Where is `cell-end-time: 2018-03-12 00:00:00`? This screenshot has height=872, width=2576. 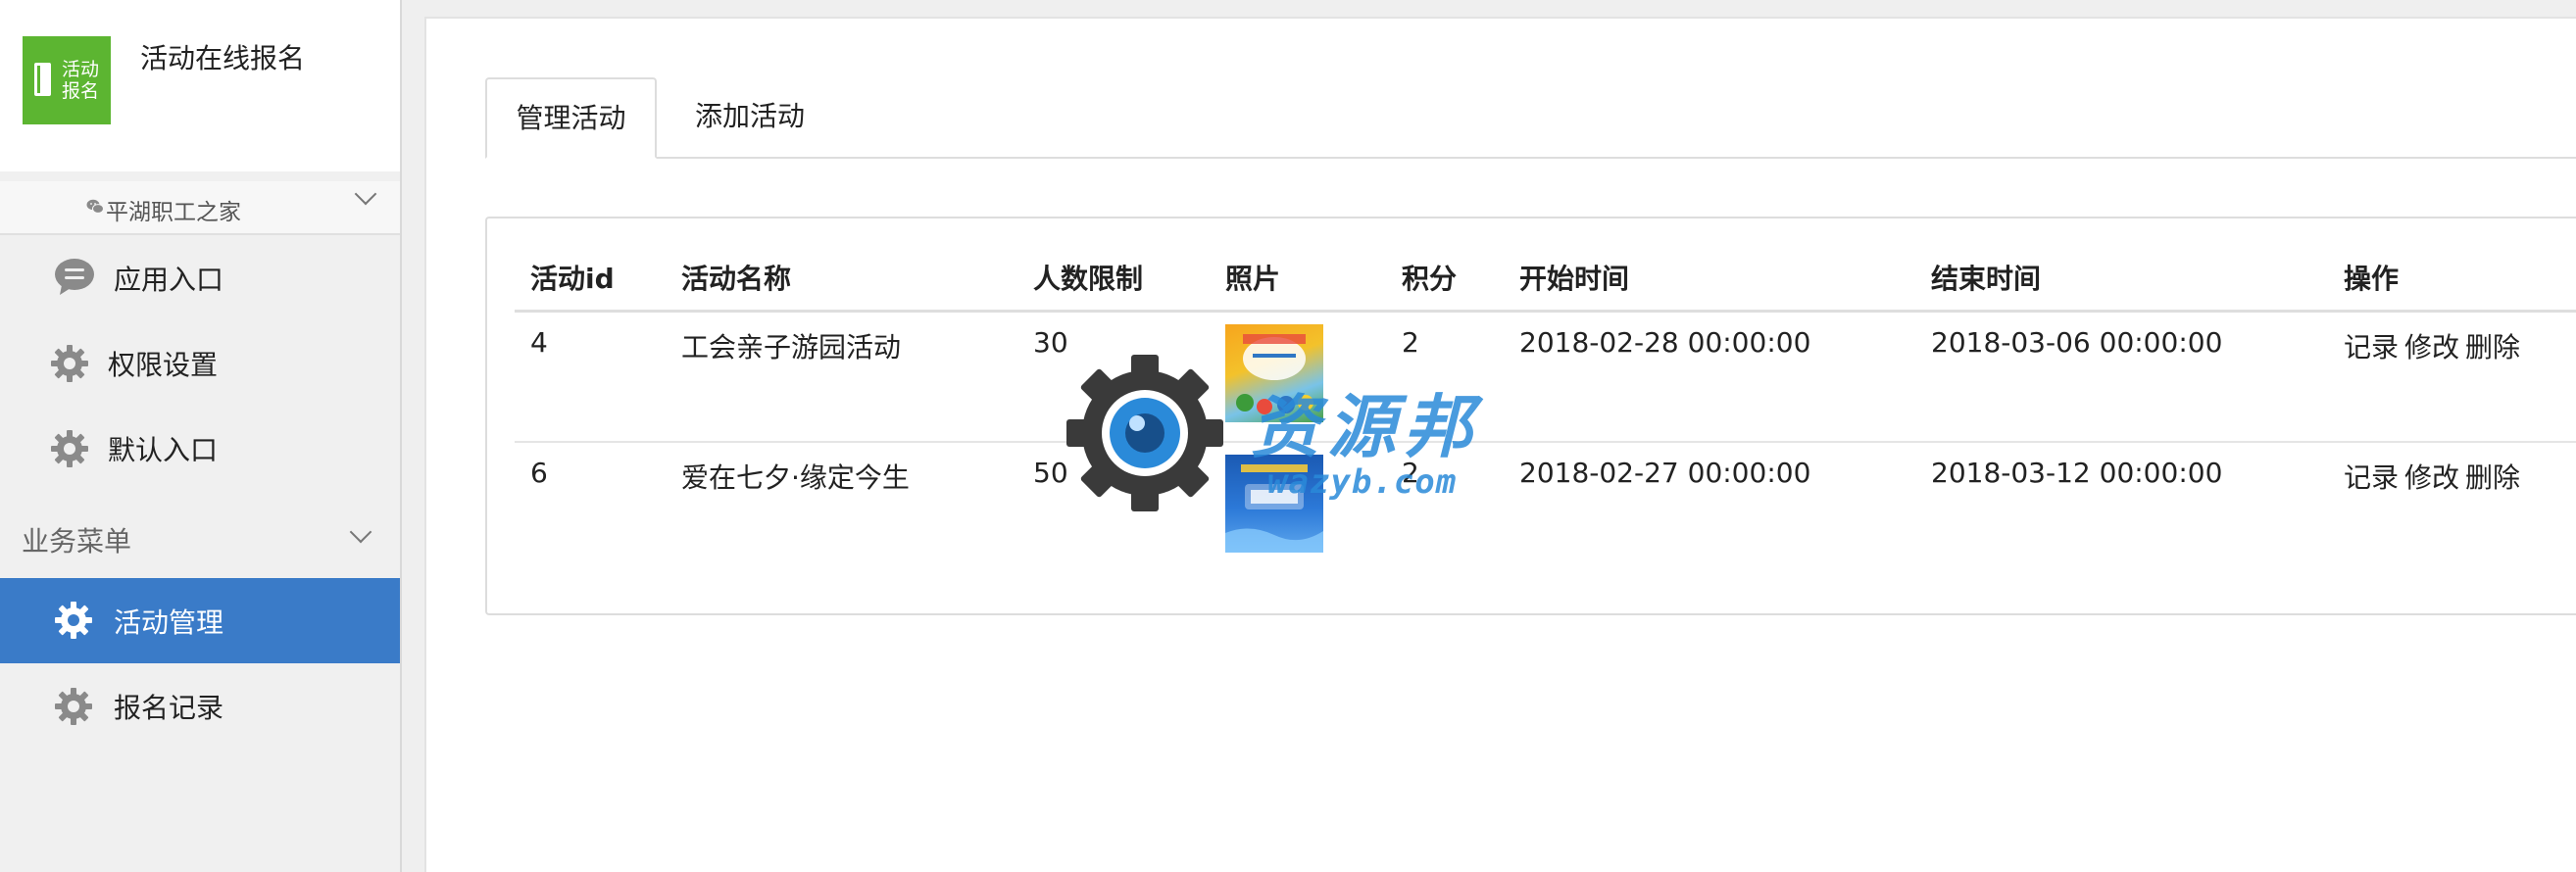 cell-end-time: 2018-03-12 00:00:00 is located at coordinates (2077, 473).